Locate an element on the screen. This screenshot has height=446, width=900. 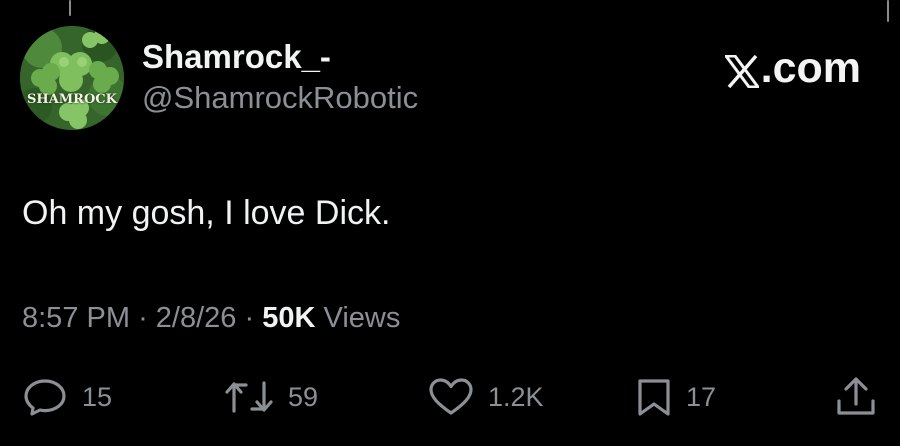
retweet-icon is located at coordinates (249, 397).